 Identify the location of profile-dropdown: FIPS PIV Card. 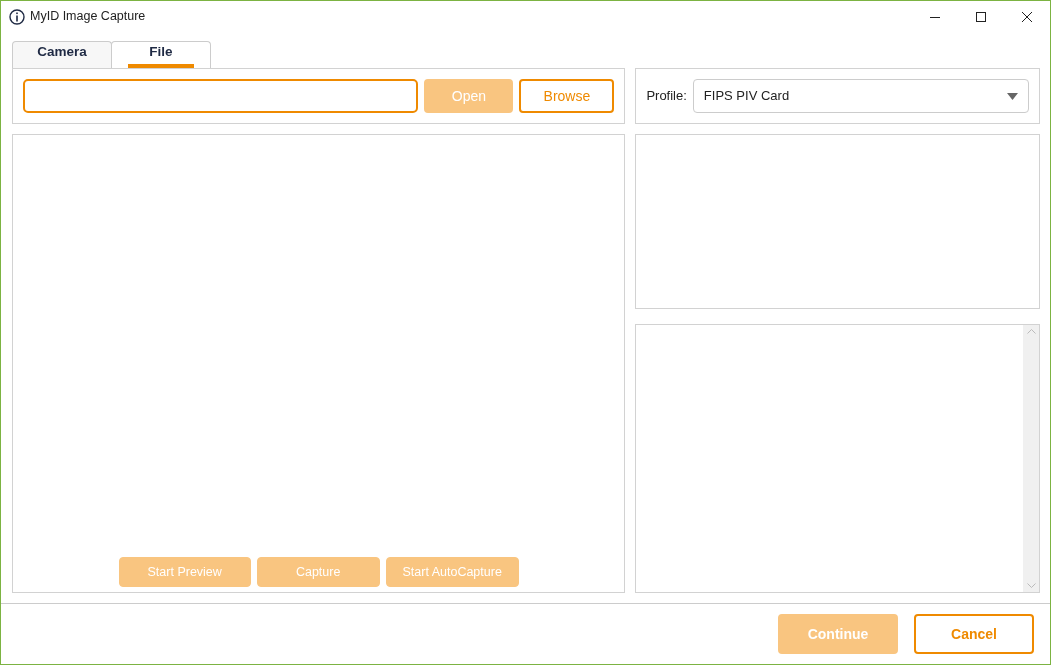
(860, 96).